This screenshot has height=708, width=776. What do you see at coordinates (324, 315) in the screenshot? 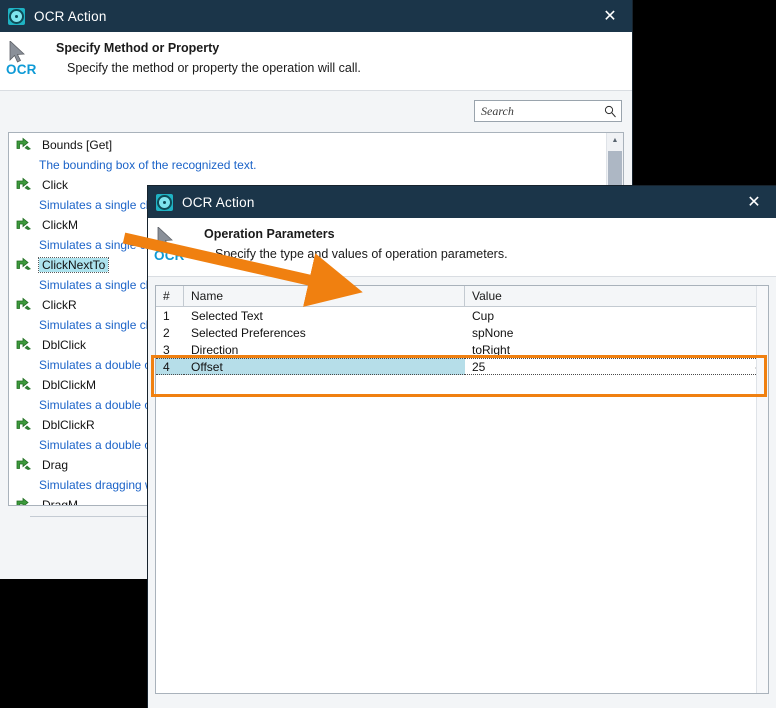
I see `parameter-name: Selected Text` at bounding box center [324, 315].